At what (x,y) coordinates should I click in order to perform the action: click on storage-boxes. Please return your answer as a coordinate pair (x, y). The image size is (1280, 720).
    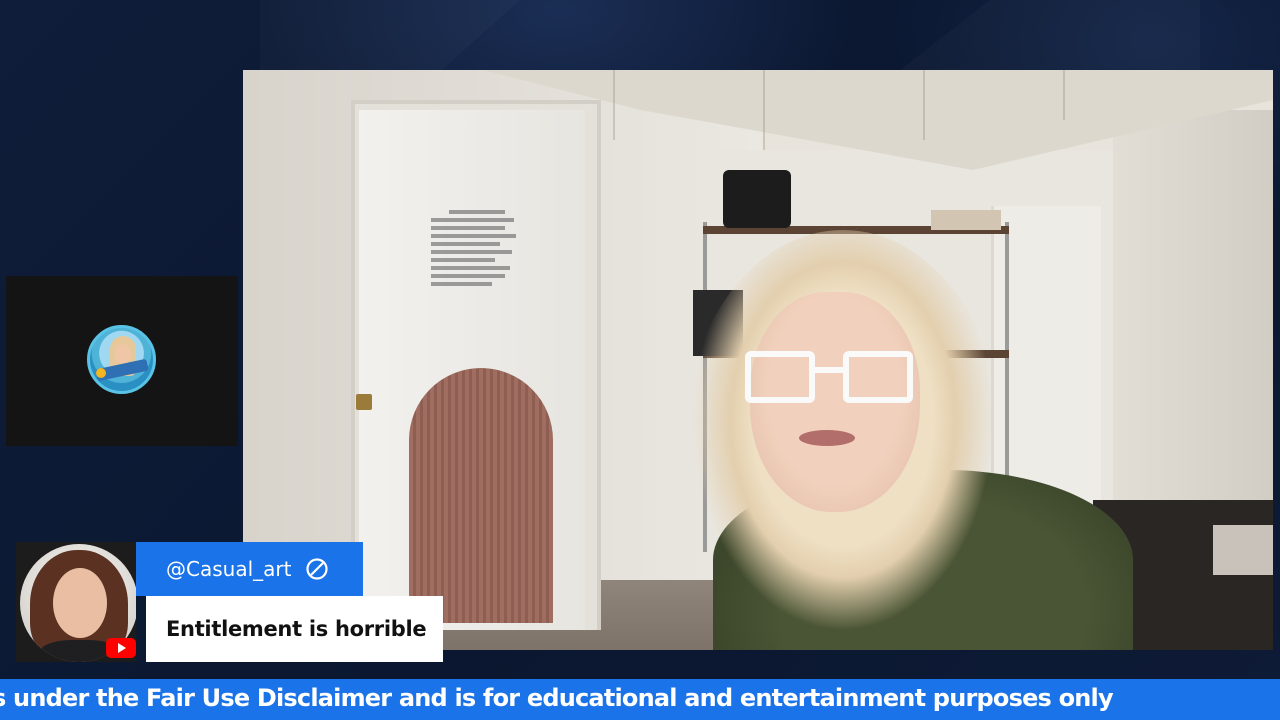
    Looking at the image, I should click on (1243, 550).